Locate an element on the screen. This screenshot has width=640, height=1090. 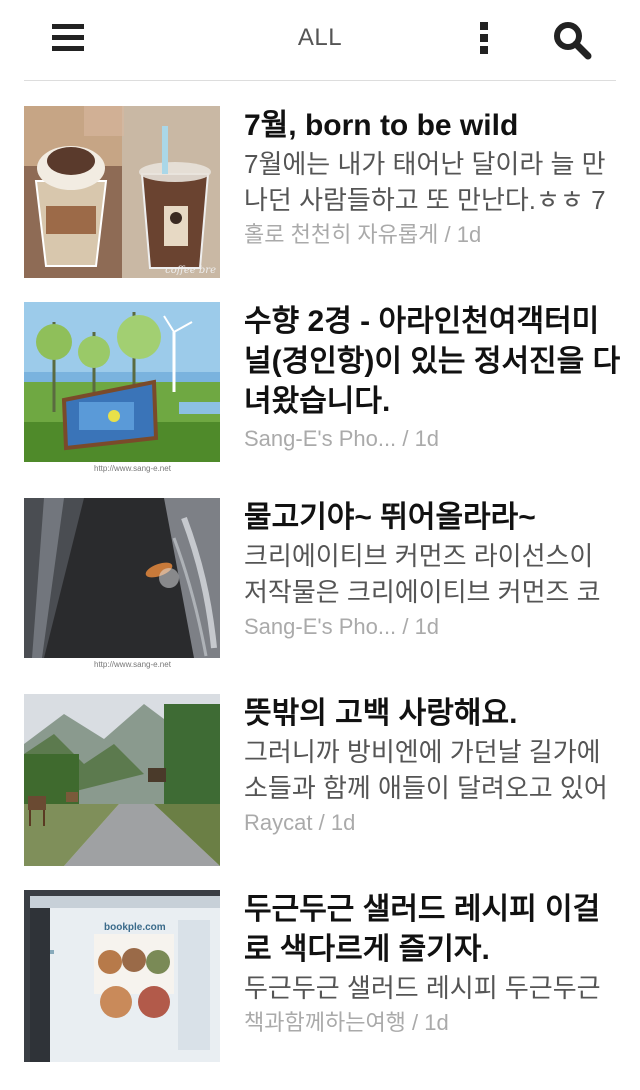
article-snippet: 두근두근 샐러드 레시피 두근두근 is located at coordinates (422, 988).